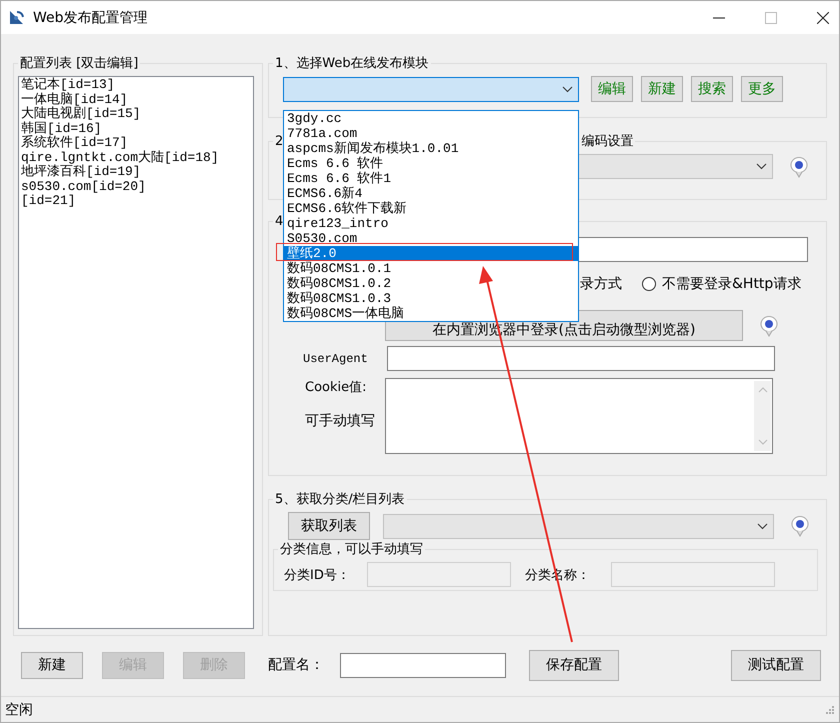 This screenshot has height=723, width=840. I want to click on field-label: Cookie值:, so click(336, 387).